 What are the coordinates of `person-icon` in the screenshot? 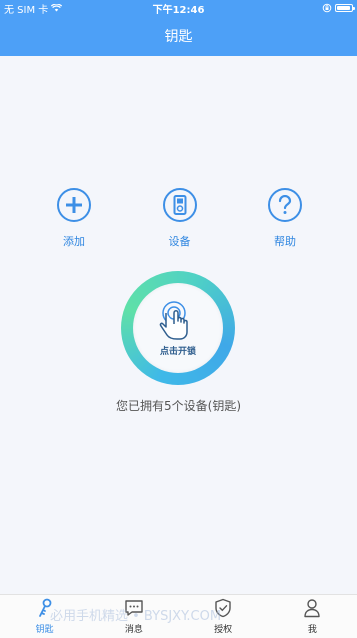 It's located at (312, 608).